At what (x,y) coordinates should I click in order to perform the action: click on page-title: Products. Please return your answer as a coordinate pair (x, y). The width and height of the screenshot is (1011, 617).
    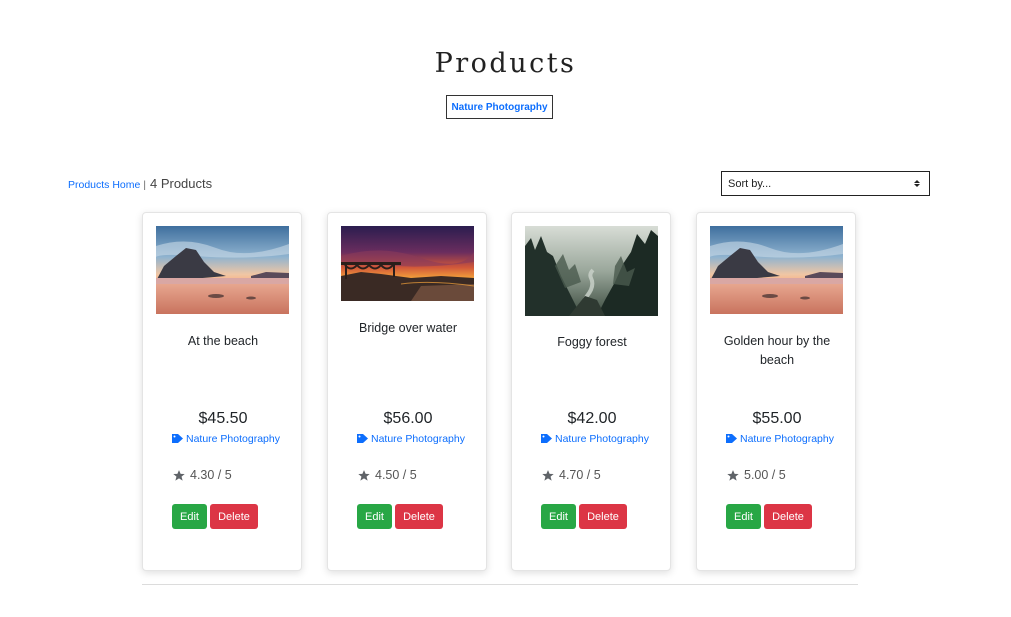
    Looking at the image, I should click on (505, 63).